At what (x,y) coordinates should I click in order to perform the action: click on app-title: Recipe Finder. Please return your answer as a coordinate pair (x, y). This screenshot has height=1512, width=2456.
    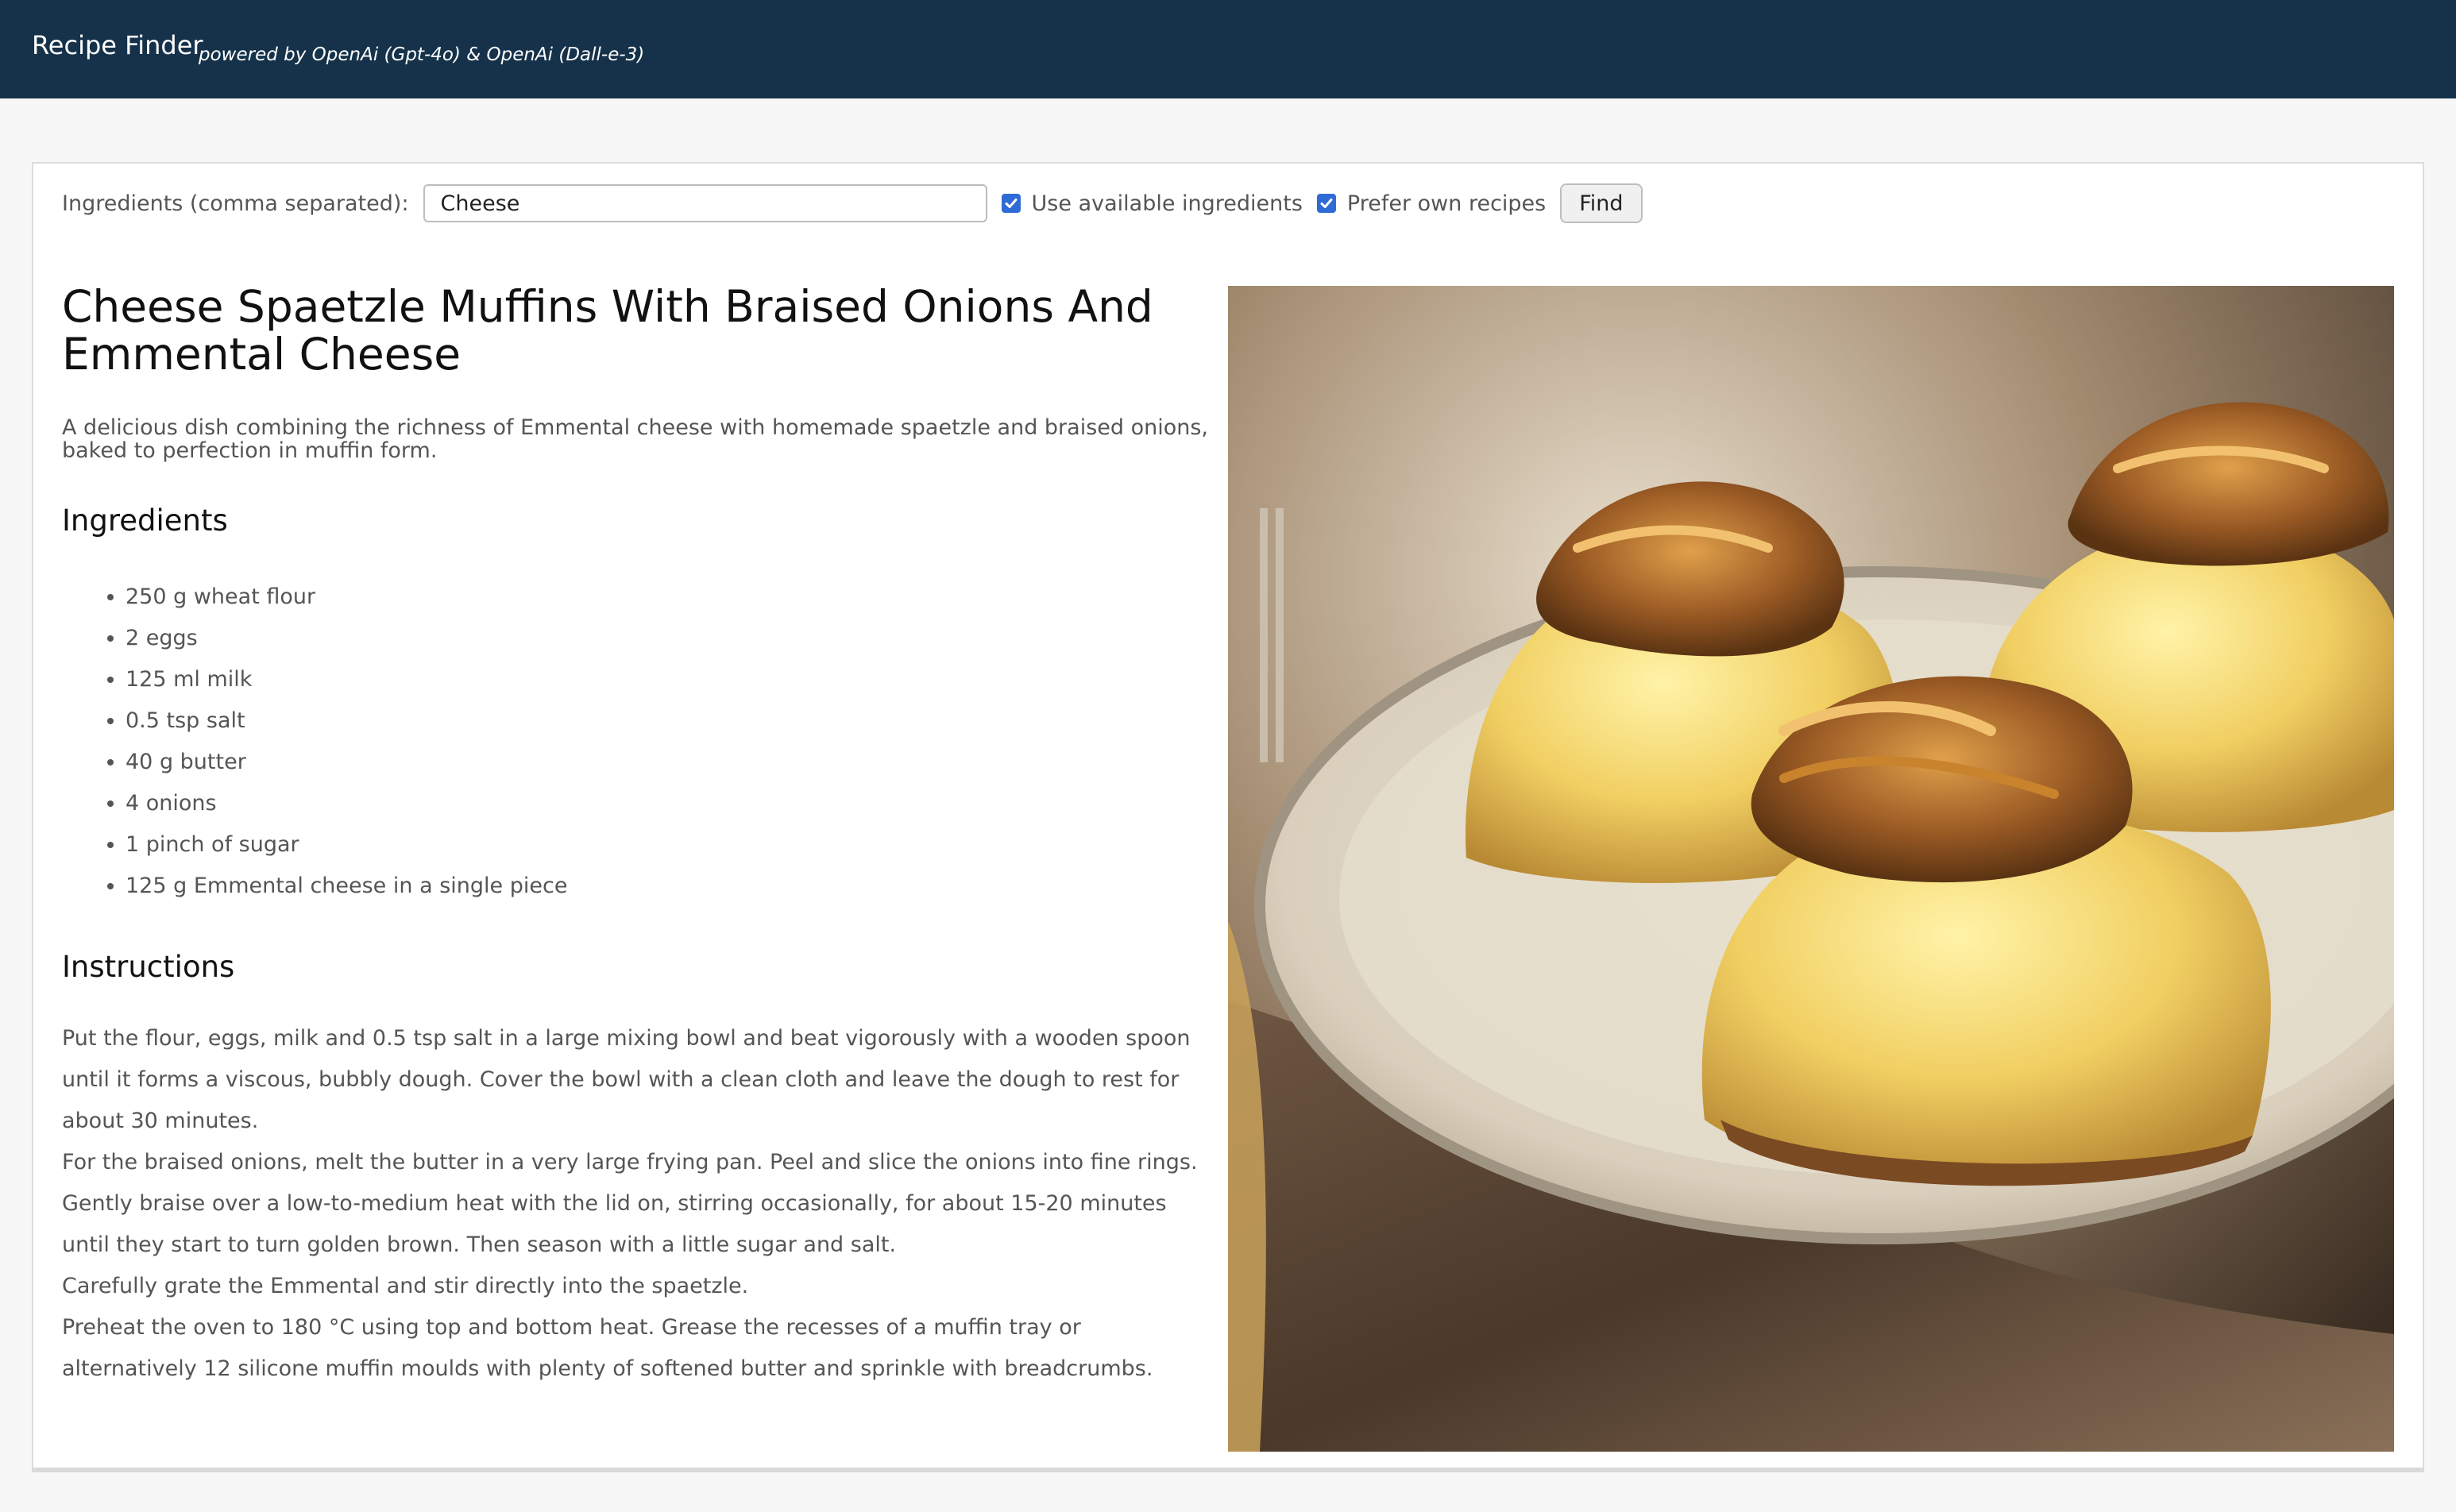
    Looking at the image, I should click on (117, 45).